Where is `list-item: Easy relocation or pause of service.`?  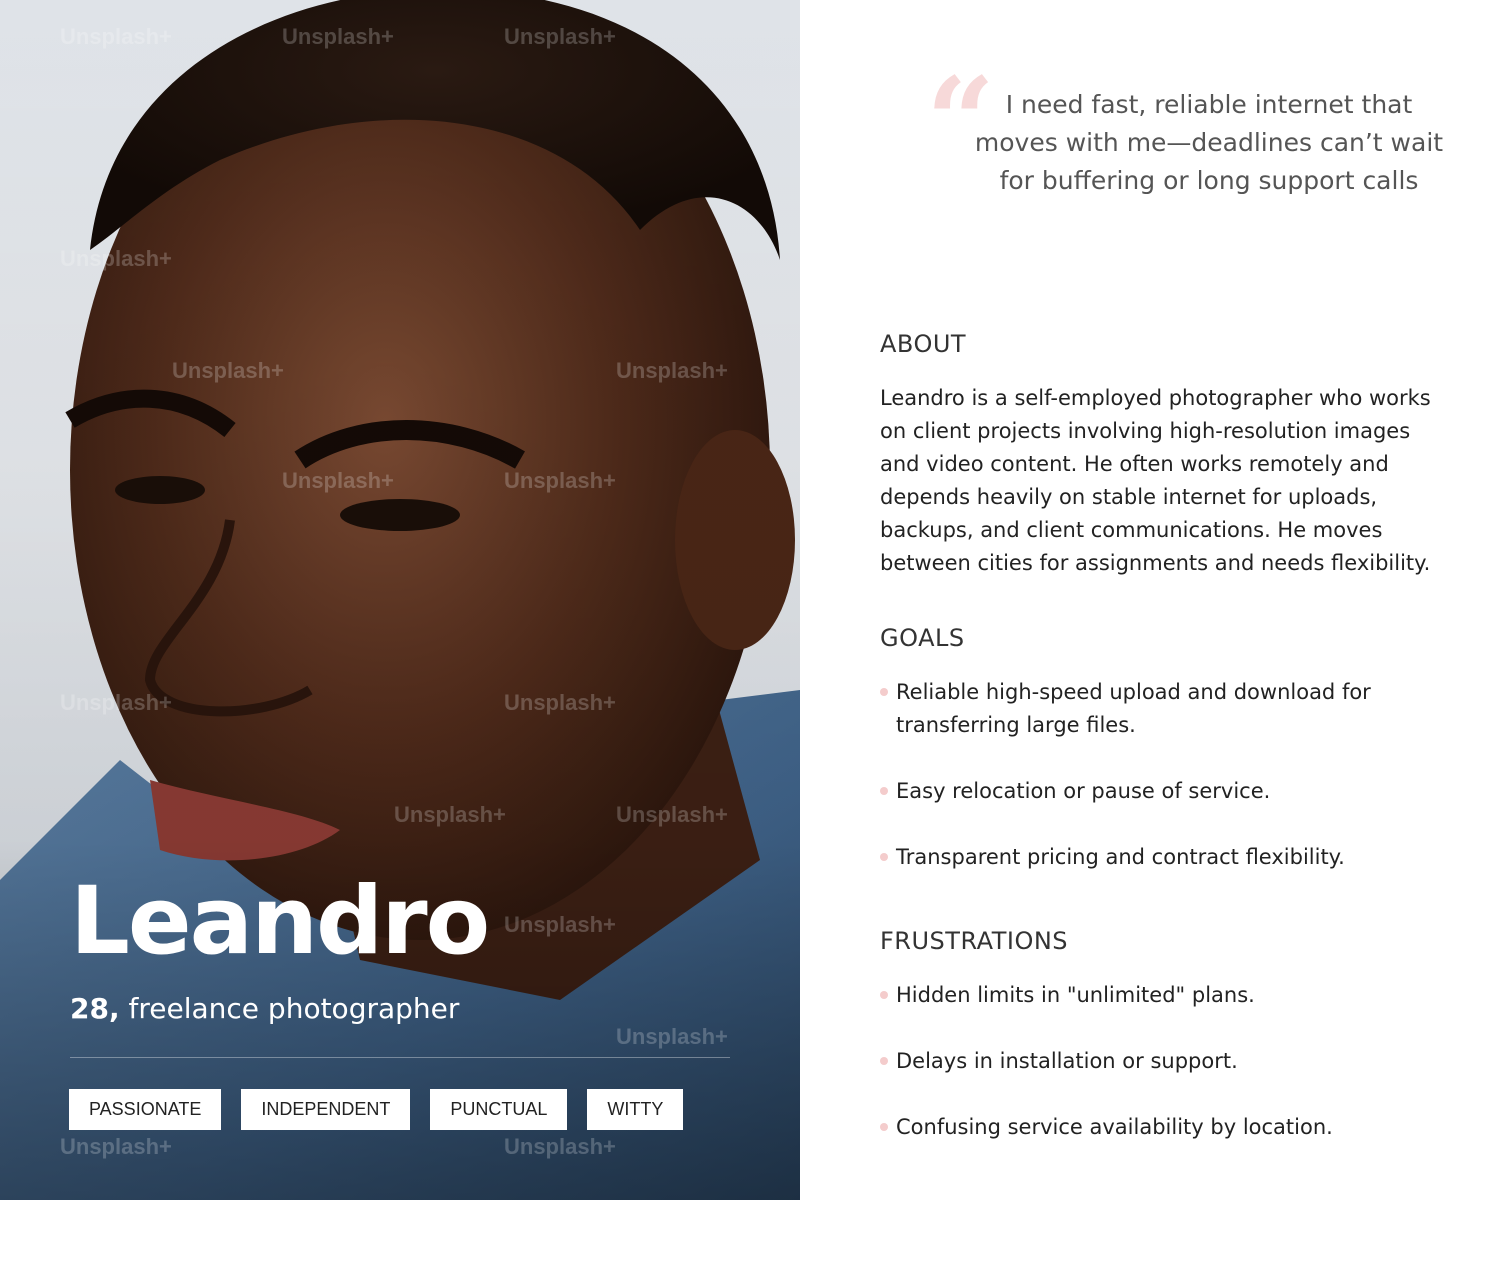 list-item: Easy relocation or pause of service. is located at coordinates (1170, 791).